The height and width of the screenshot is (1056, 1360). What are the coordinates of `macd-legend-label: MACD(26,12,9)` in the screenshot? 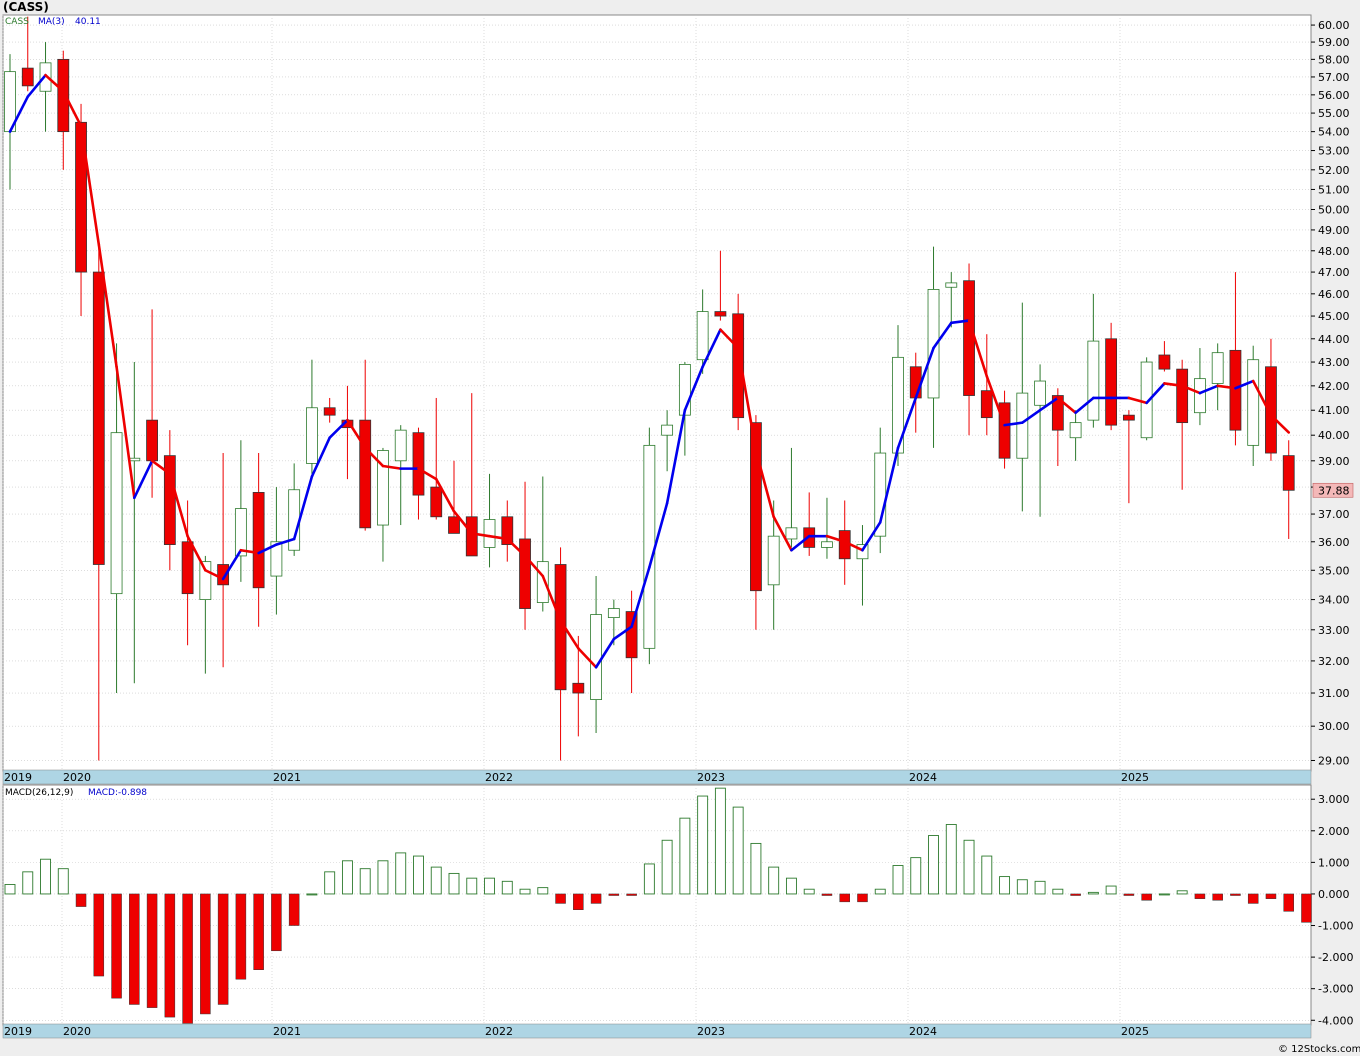 It's located at (39, 793).